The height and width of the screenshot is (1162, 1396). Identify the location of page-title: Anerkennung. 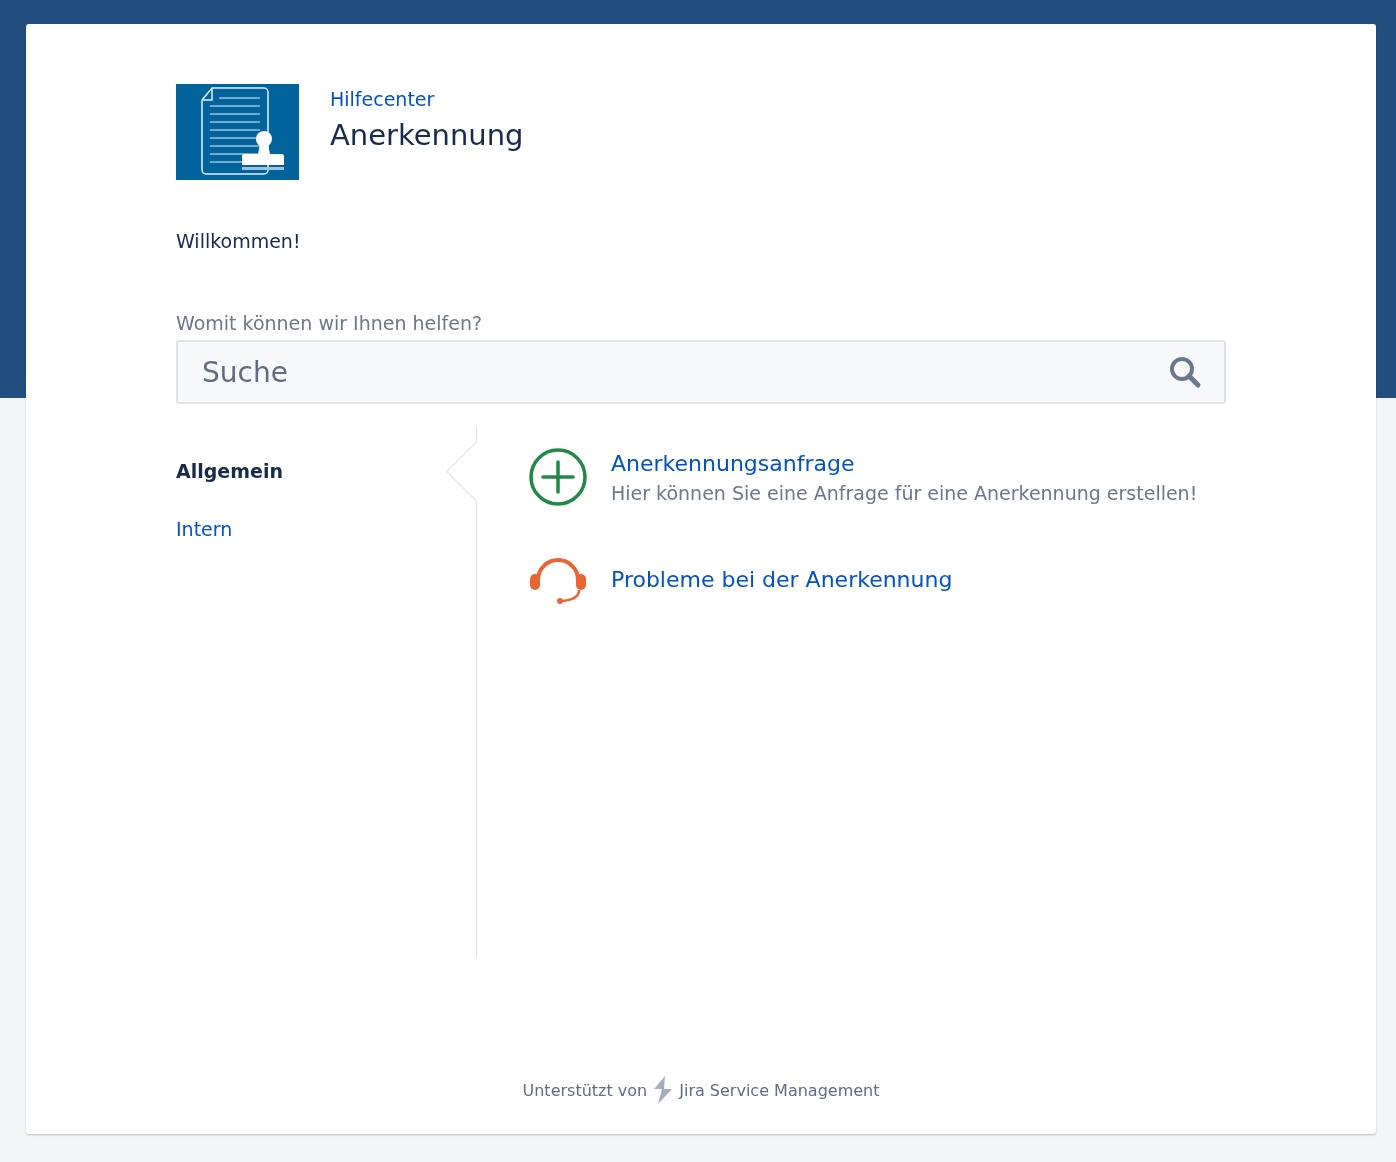
(427, 135).